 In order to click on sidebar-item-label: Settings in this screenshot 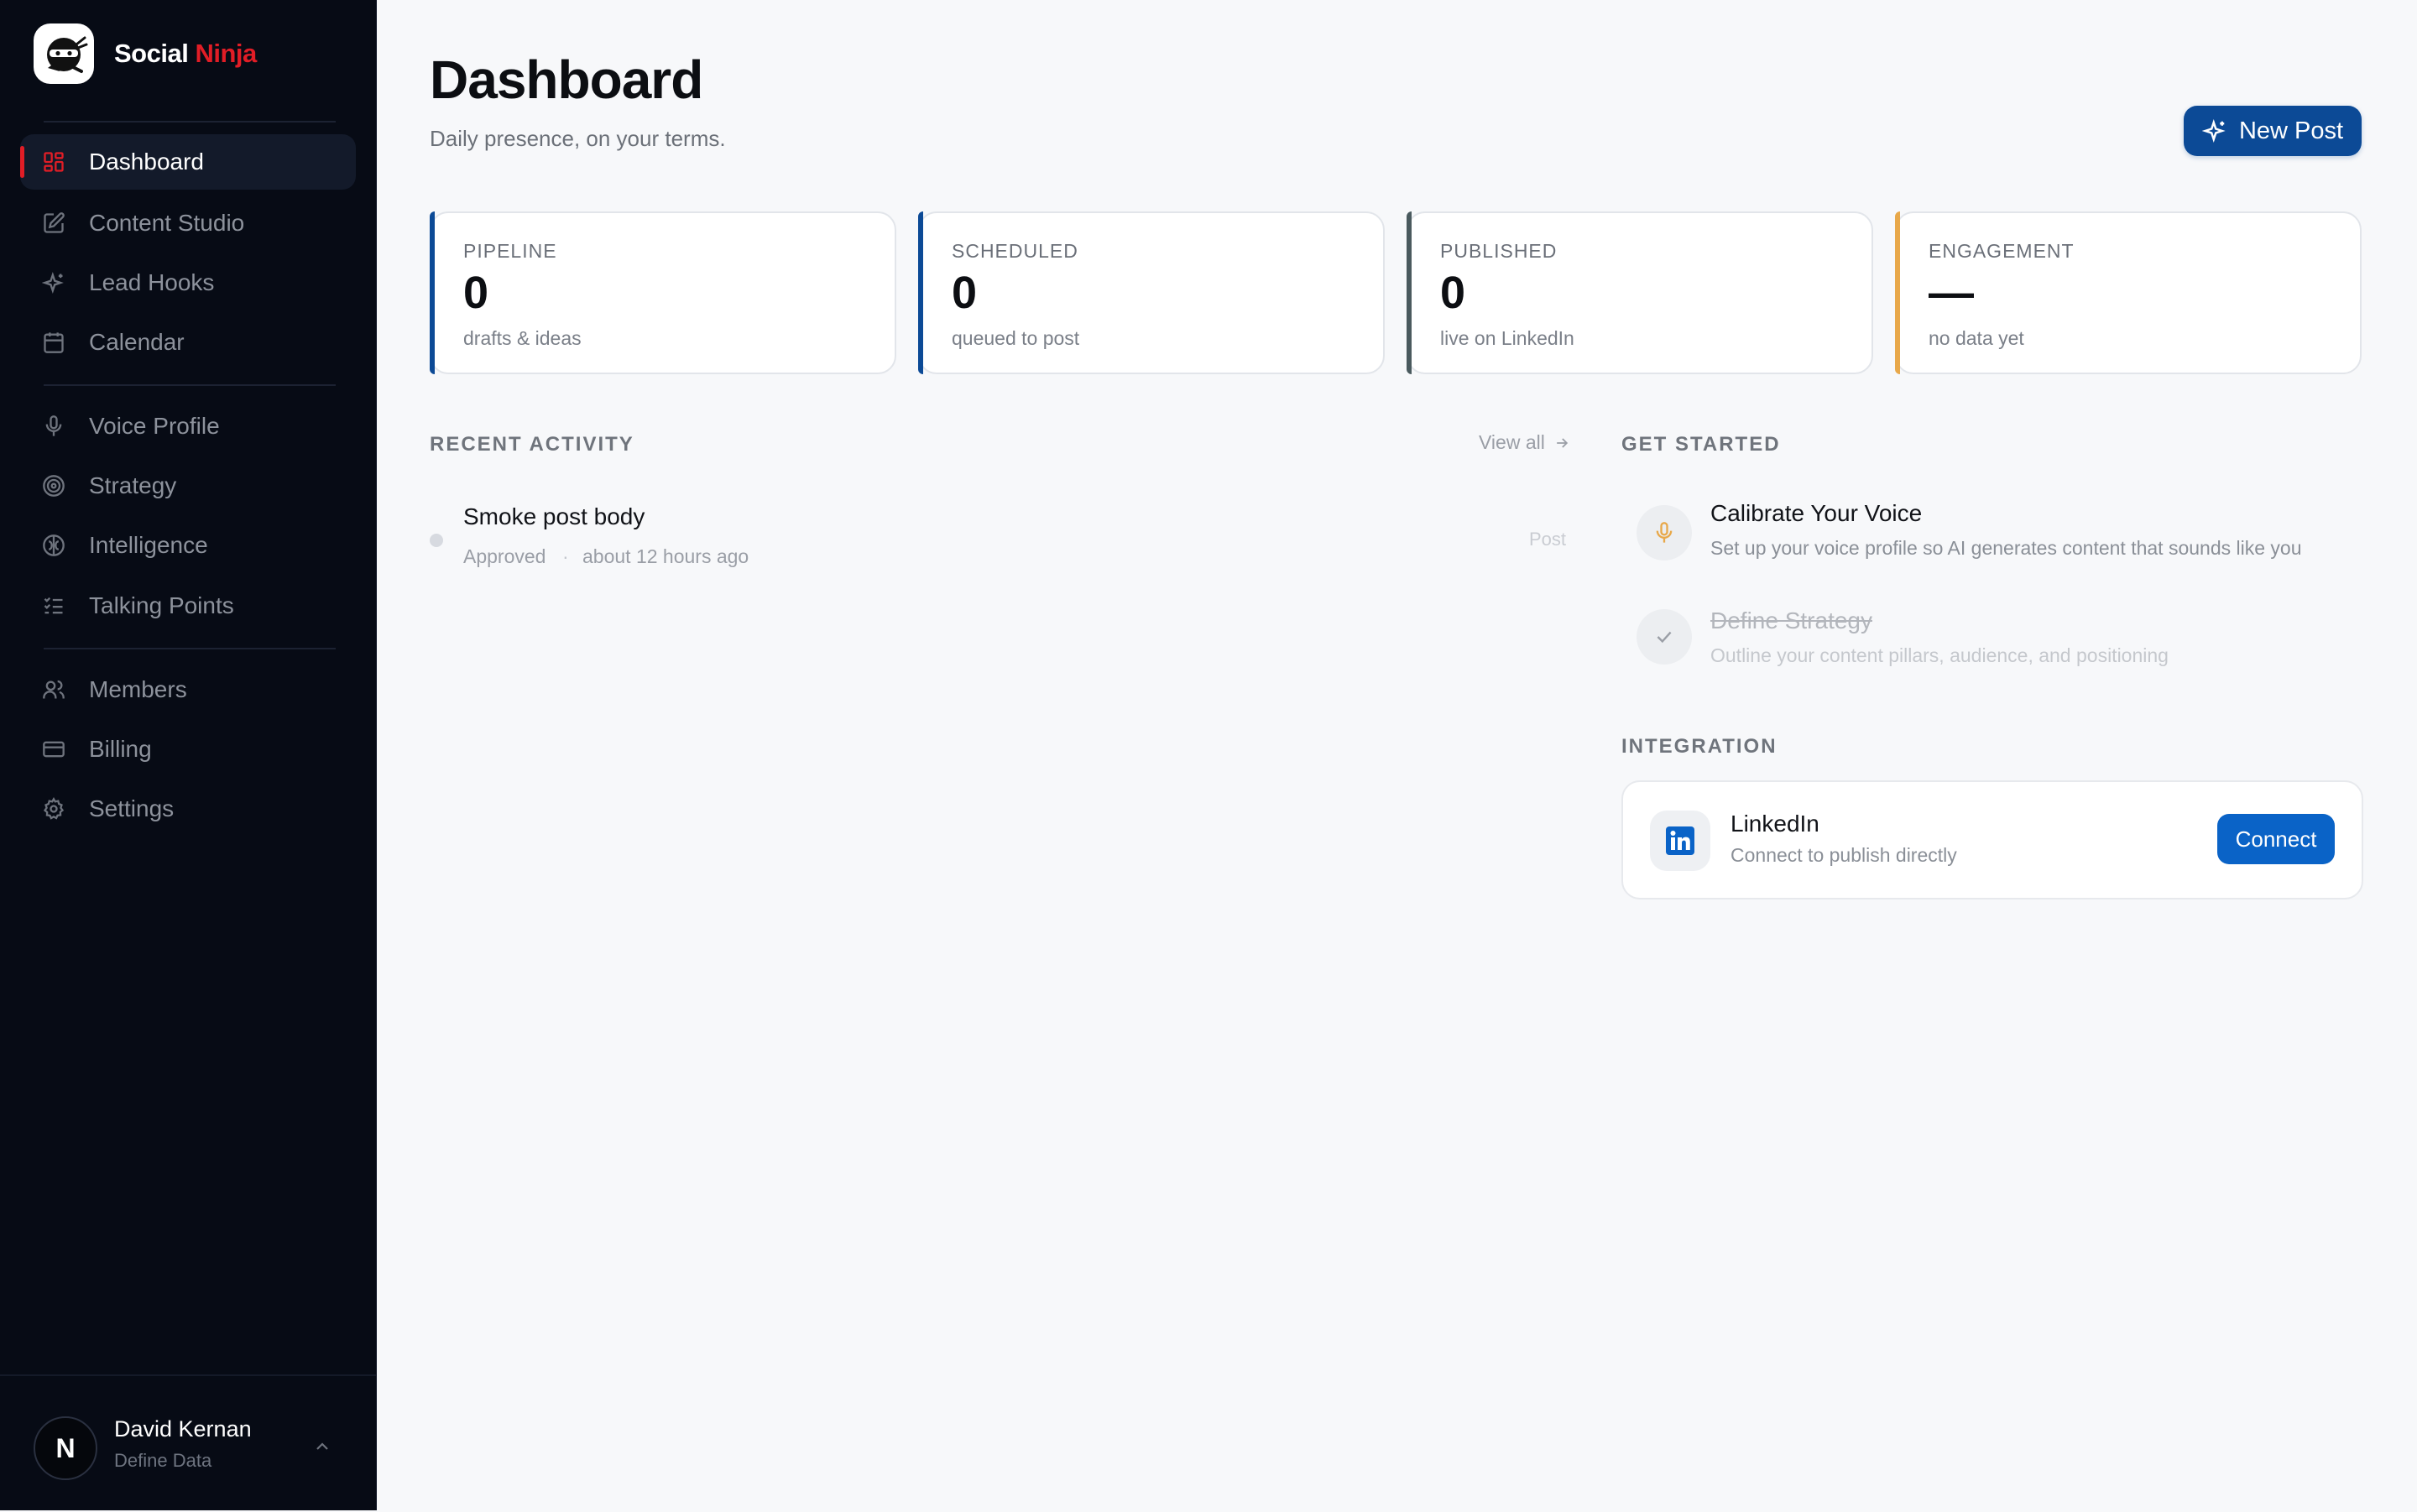, I will do `click(132, 808)`.